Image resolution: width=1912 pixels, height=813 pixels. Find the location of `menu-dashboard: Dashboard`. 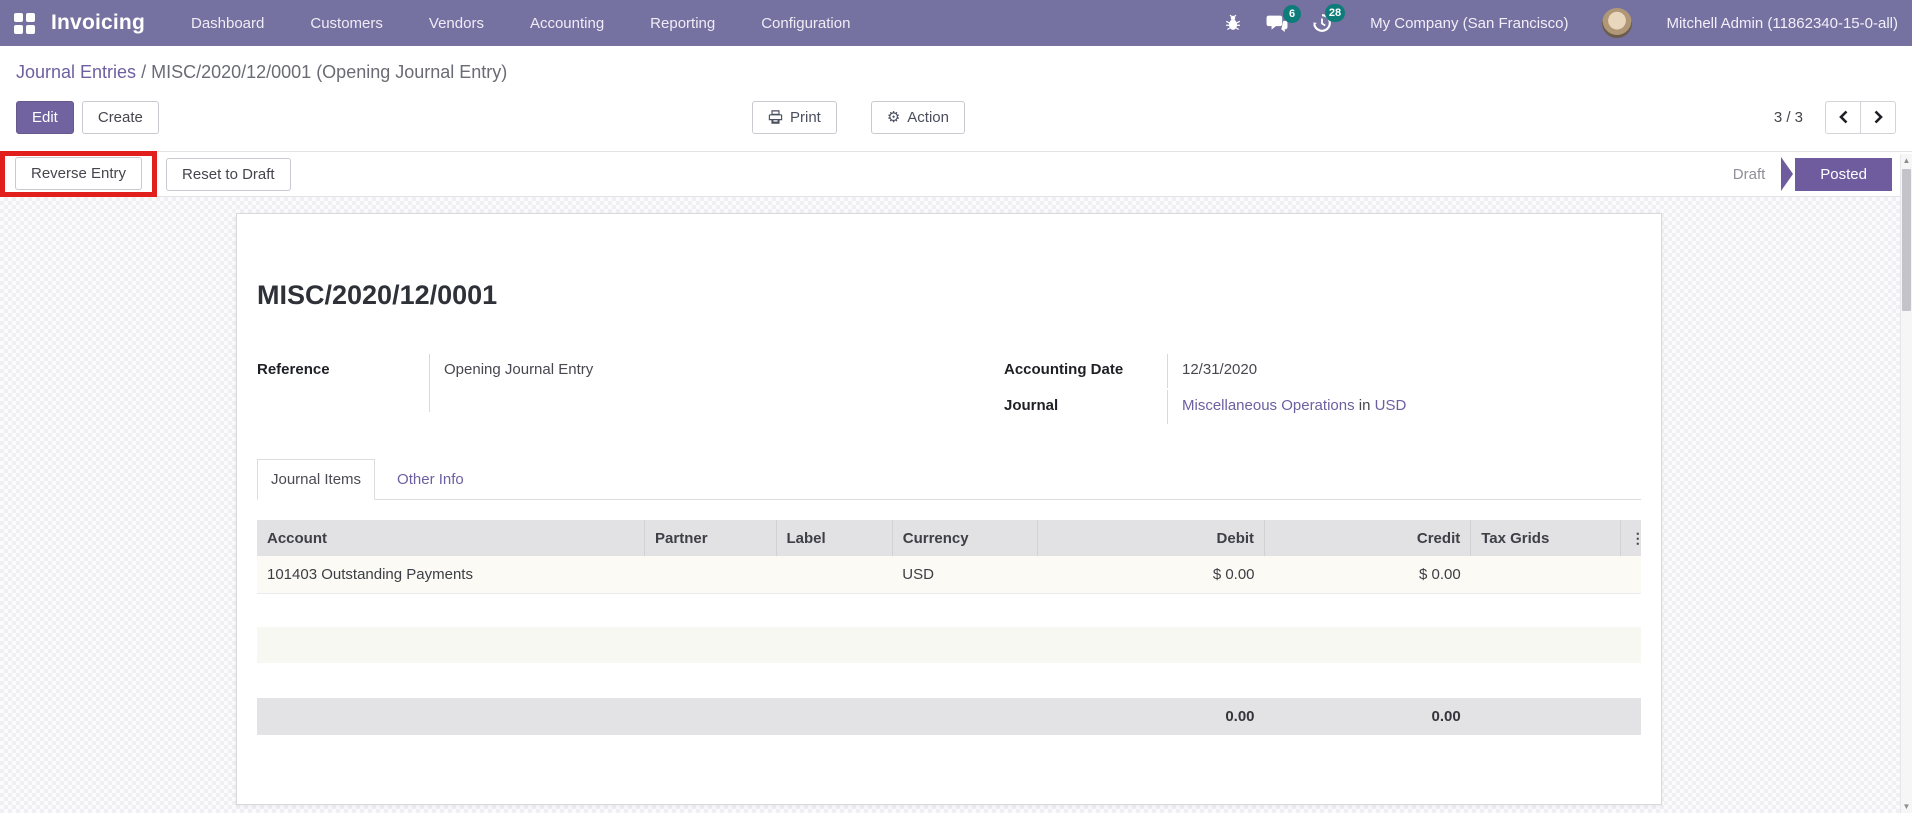

menu-dashboard: Dashboard is located at coordinates (227, 23).